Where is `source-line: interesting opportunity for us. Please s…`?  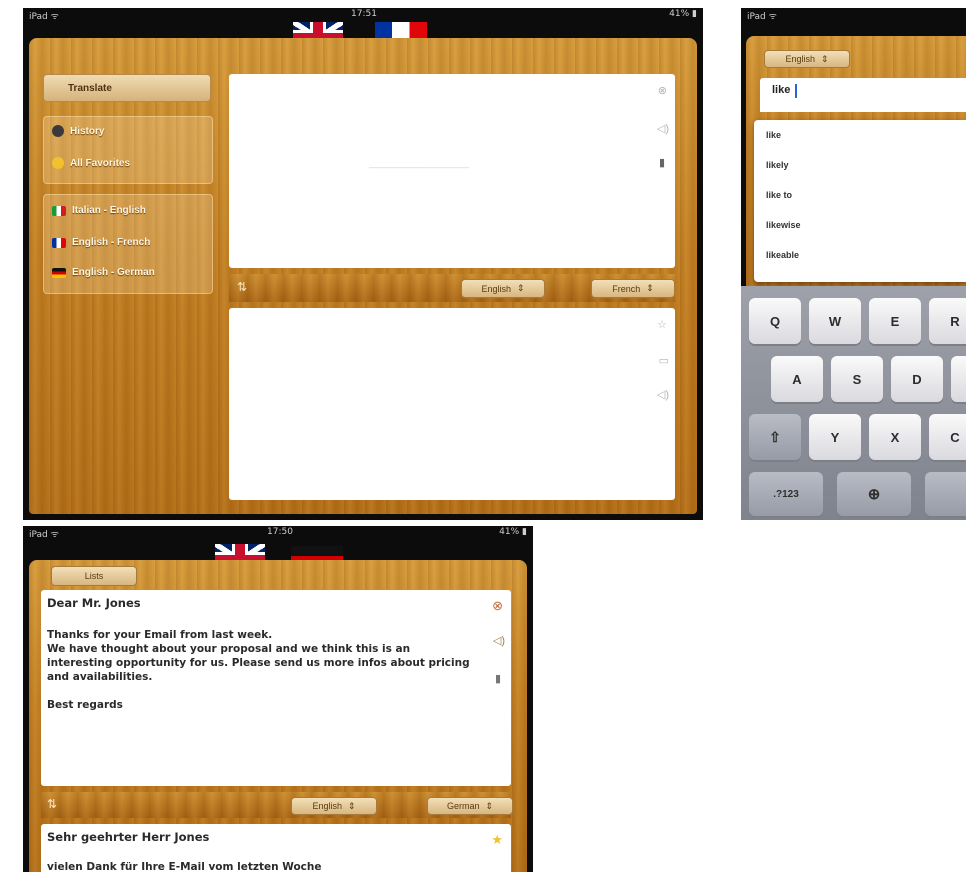
source-line: interesting opportunity for us. Please s… is located at coordinates (258, 663).